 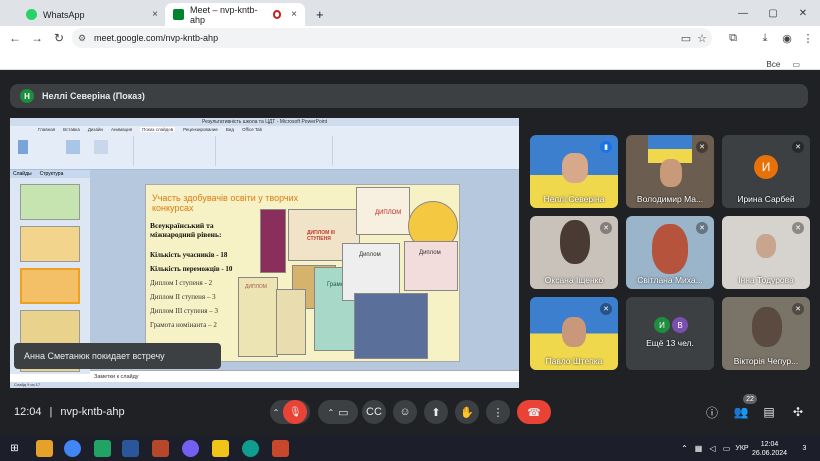 I want to click on raise-hand-button: ✋, so click(x=467, y=412).